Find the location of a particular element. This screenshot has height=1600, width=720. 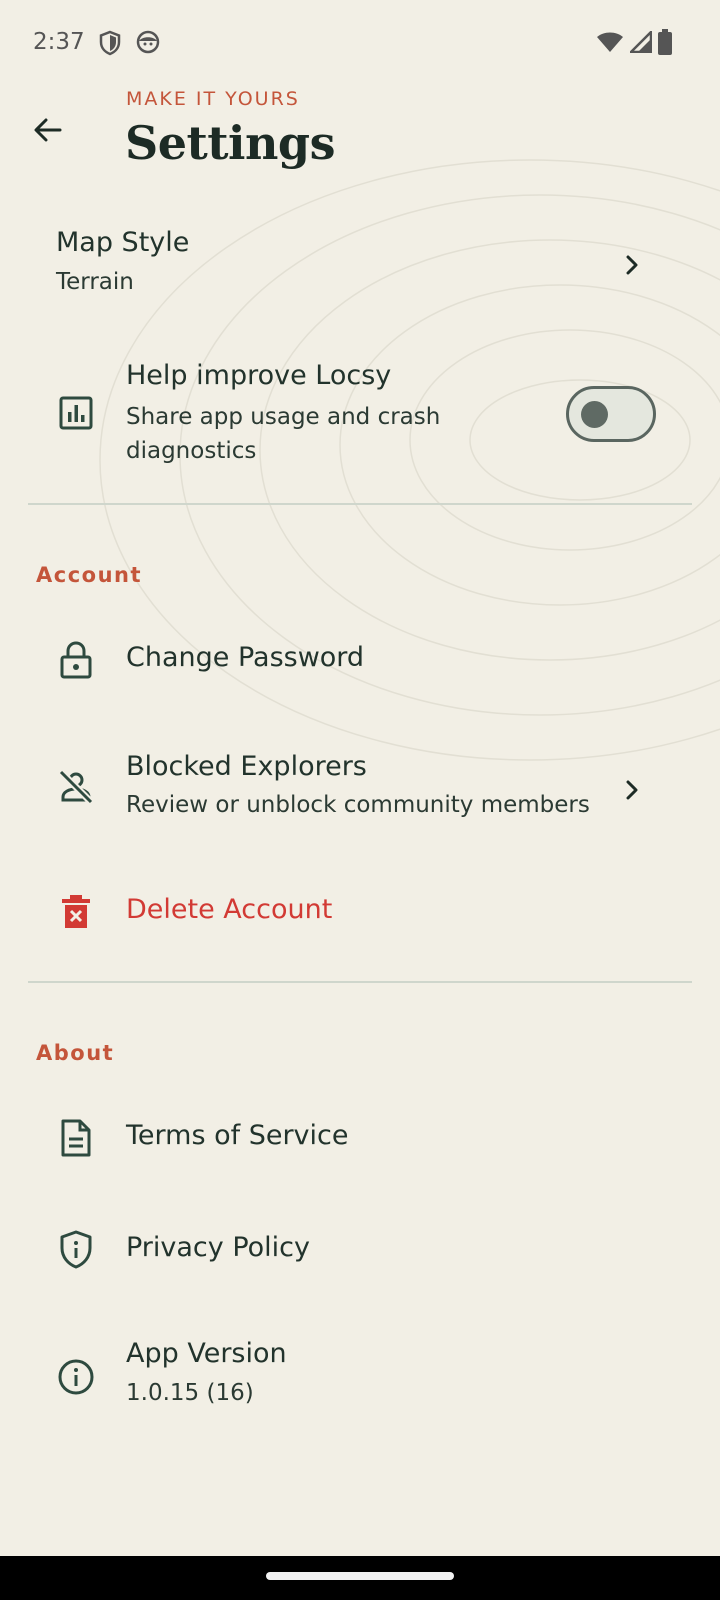

change-password-row: Change Password is located at coordinates (360, 660).